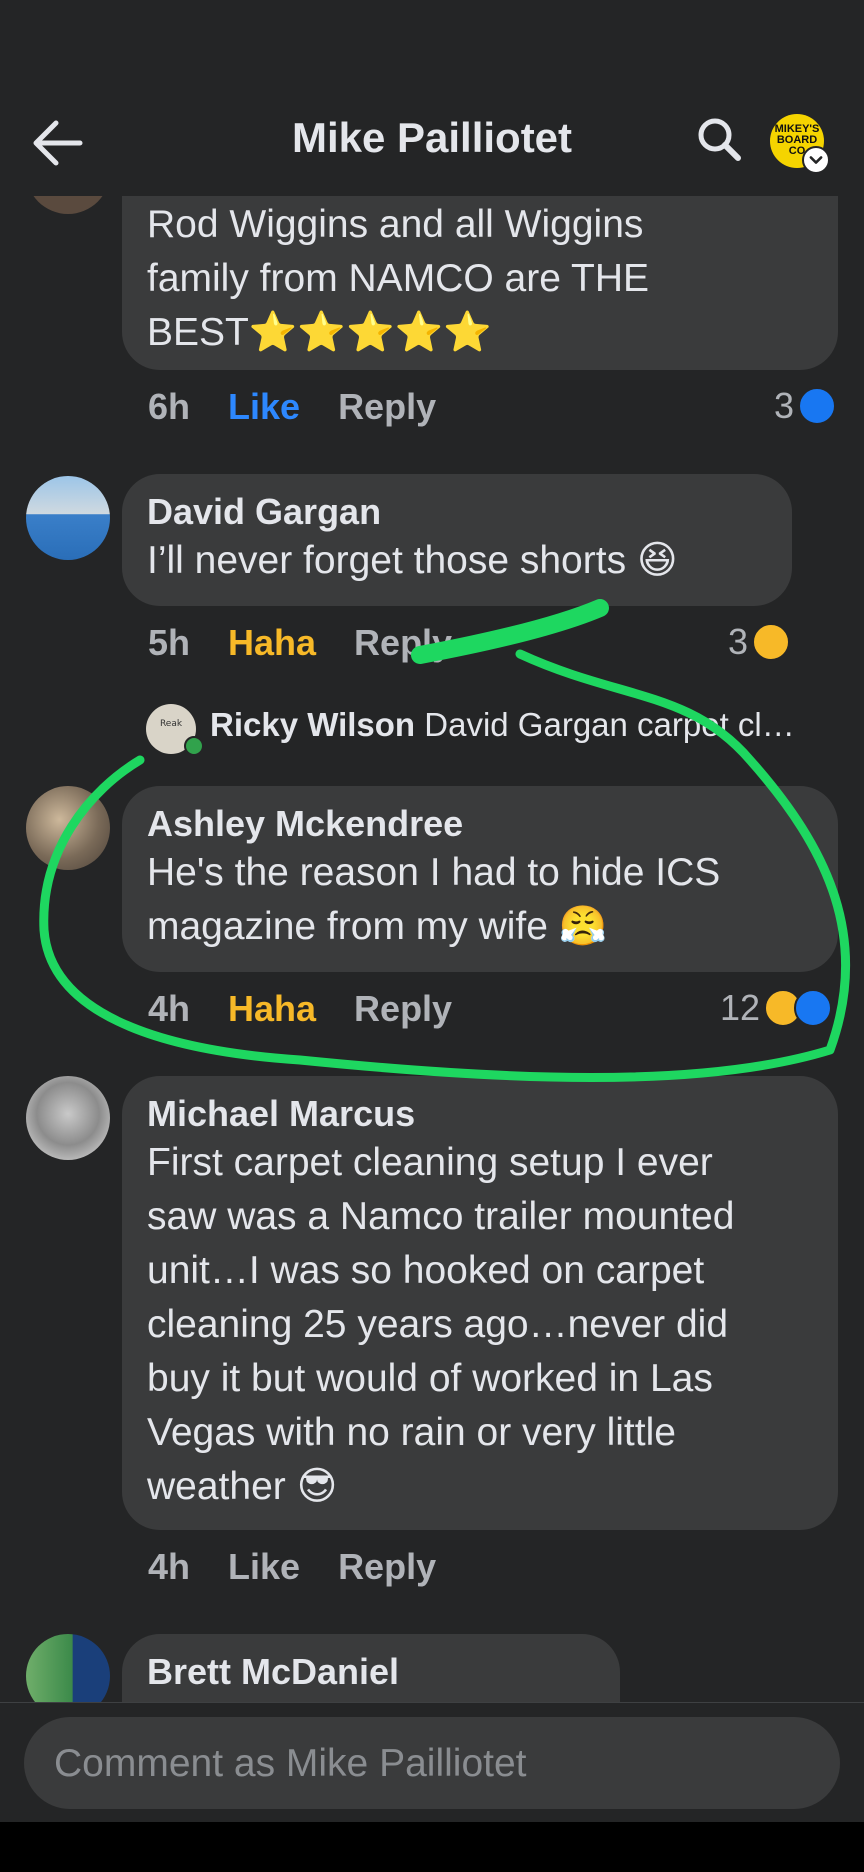  What do you see at coordinates (319, 332) in the screenshot?
I see `comment-text-line: BEST⭐⭐⭐⭐⭐` at bounding box center [319, 332].